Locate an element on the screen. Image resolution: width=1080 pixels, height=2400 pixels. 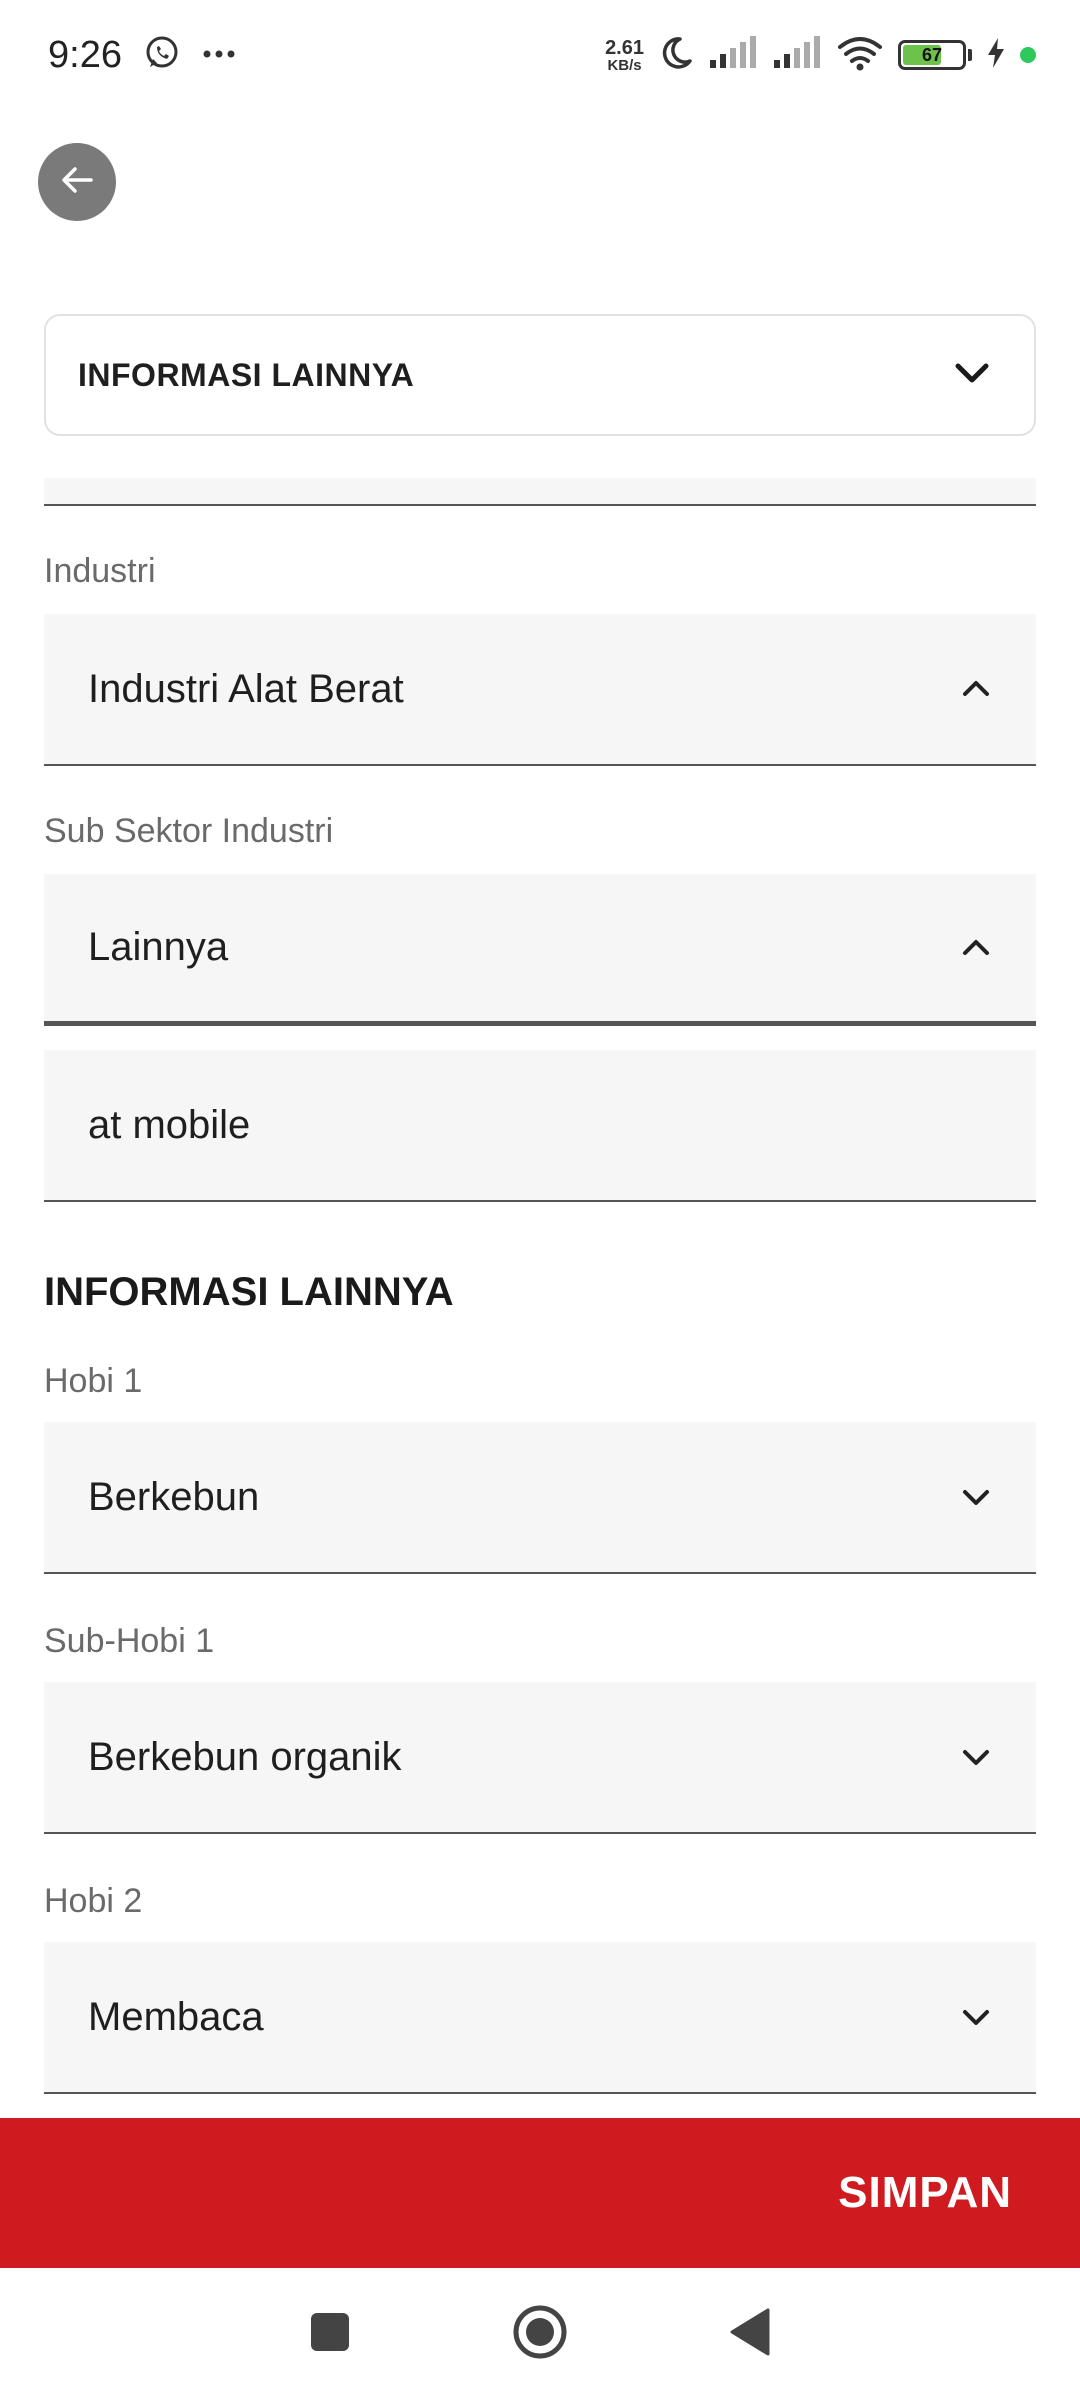
triangle-back-icon is located at coordinates (750, 2334).